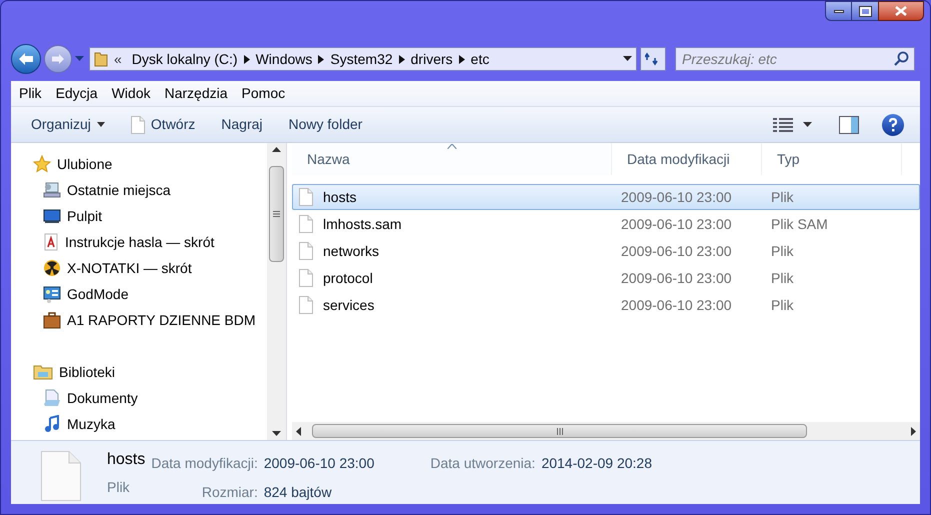 This screenshot has width=931, height=515. I want to click on field-value: 2014-02-09 20:28, so click(596, 463).